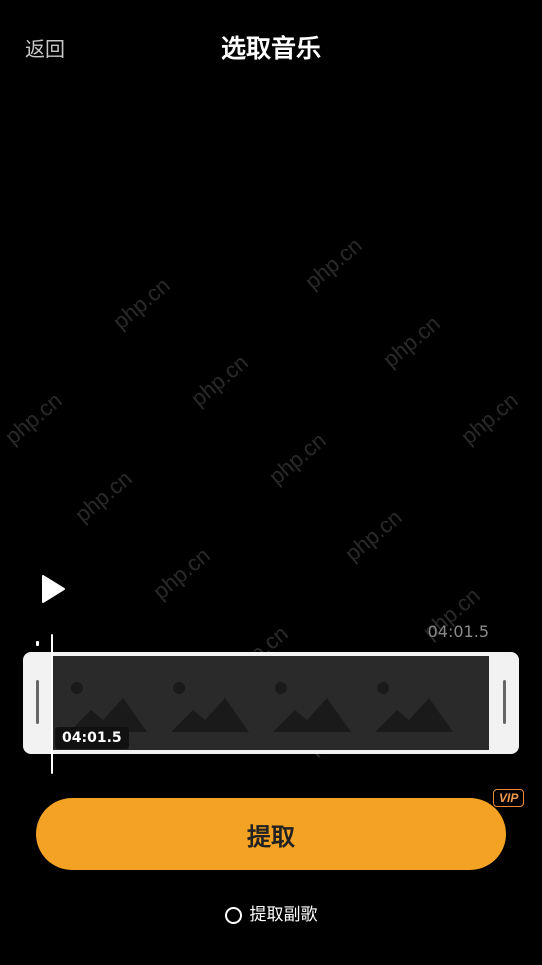  I want to click on timeline-marker, so click(37, 643).